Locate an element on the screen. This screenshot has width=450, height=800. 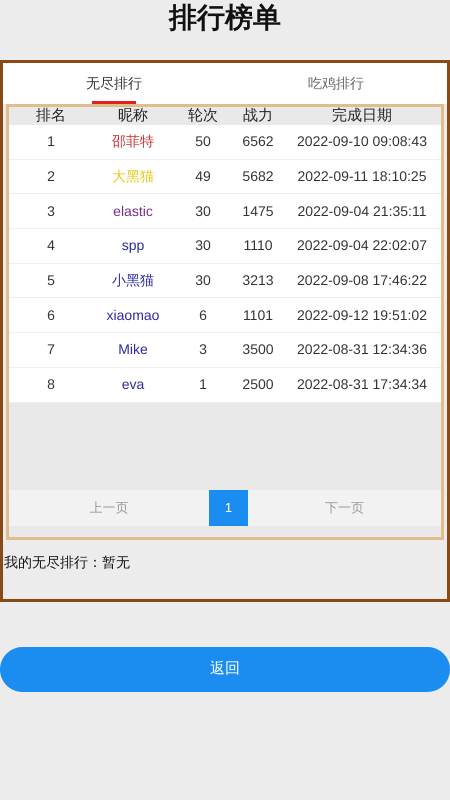
column-header: 轮次 is located at coordinates (203, 116).